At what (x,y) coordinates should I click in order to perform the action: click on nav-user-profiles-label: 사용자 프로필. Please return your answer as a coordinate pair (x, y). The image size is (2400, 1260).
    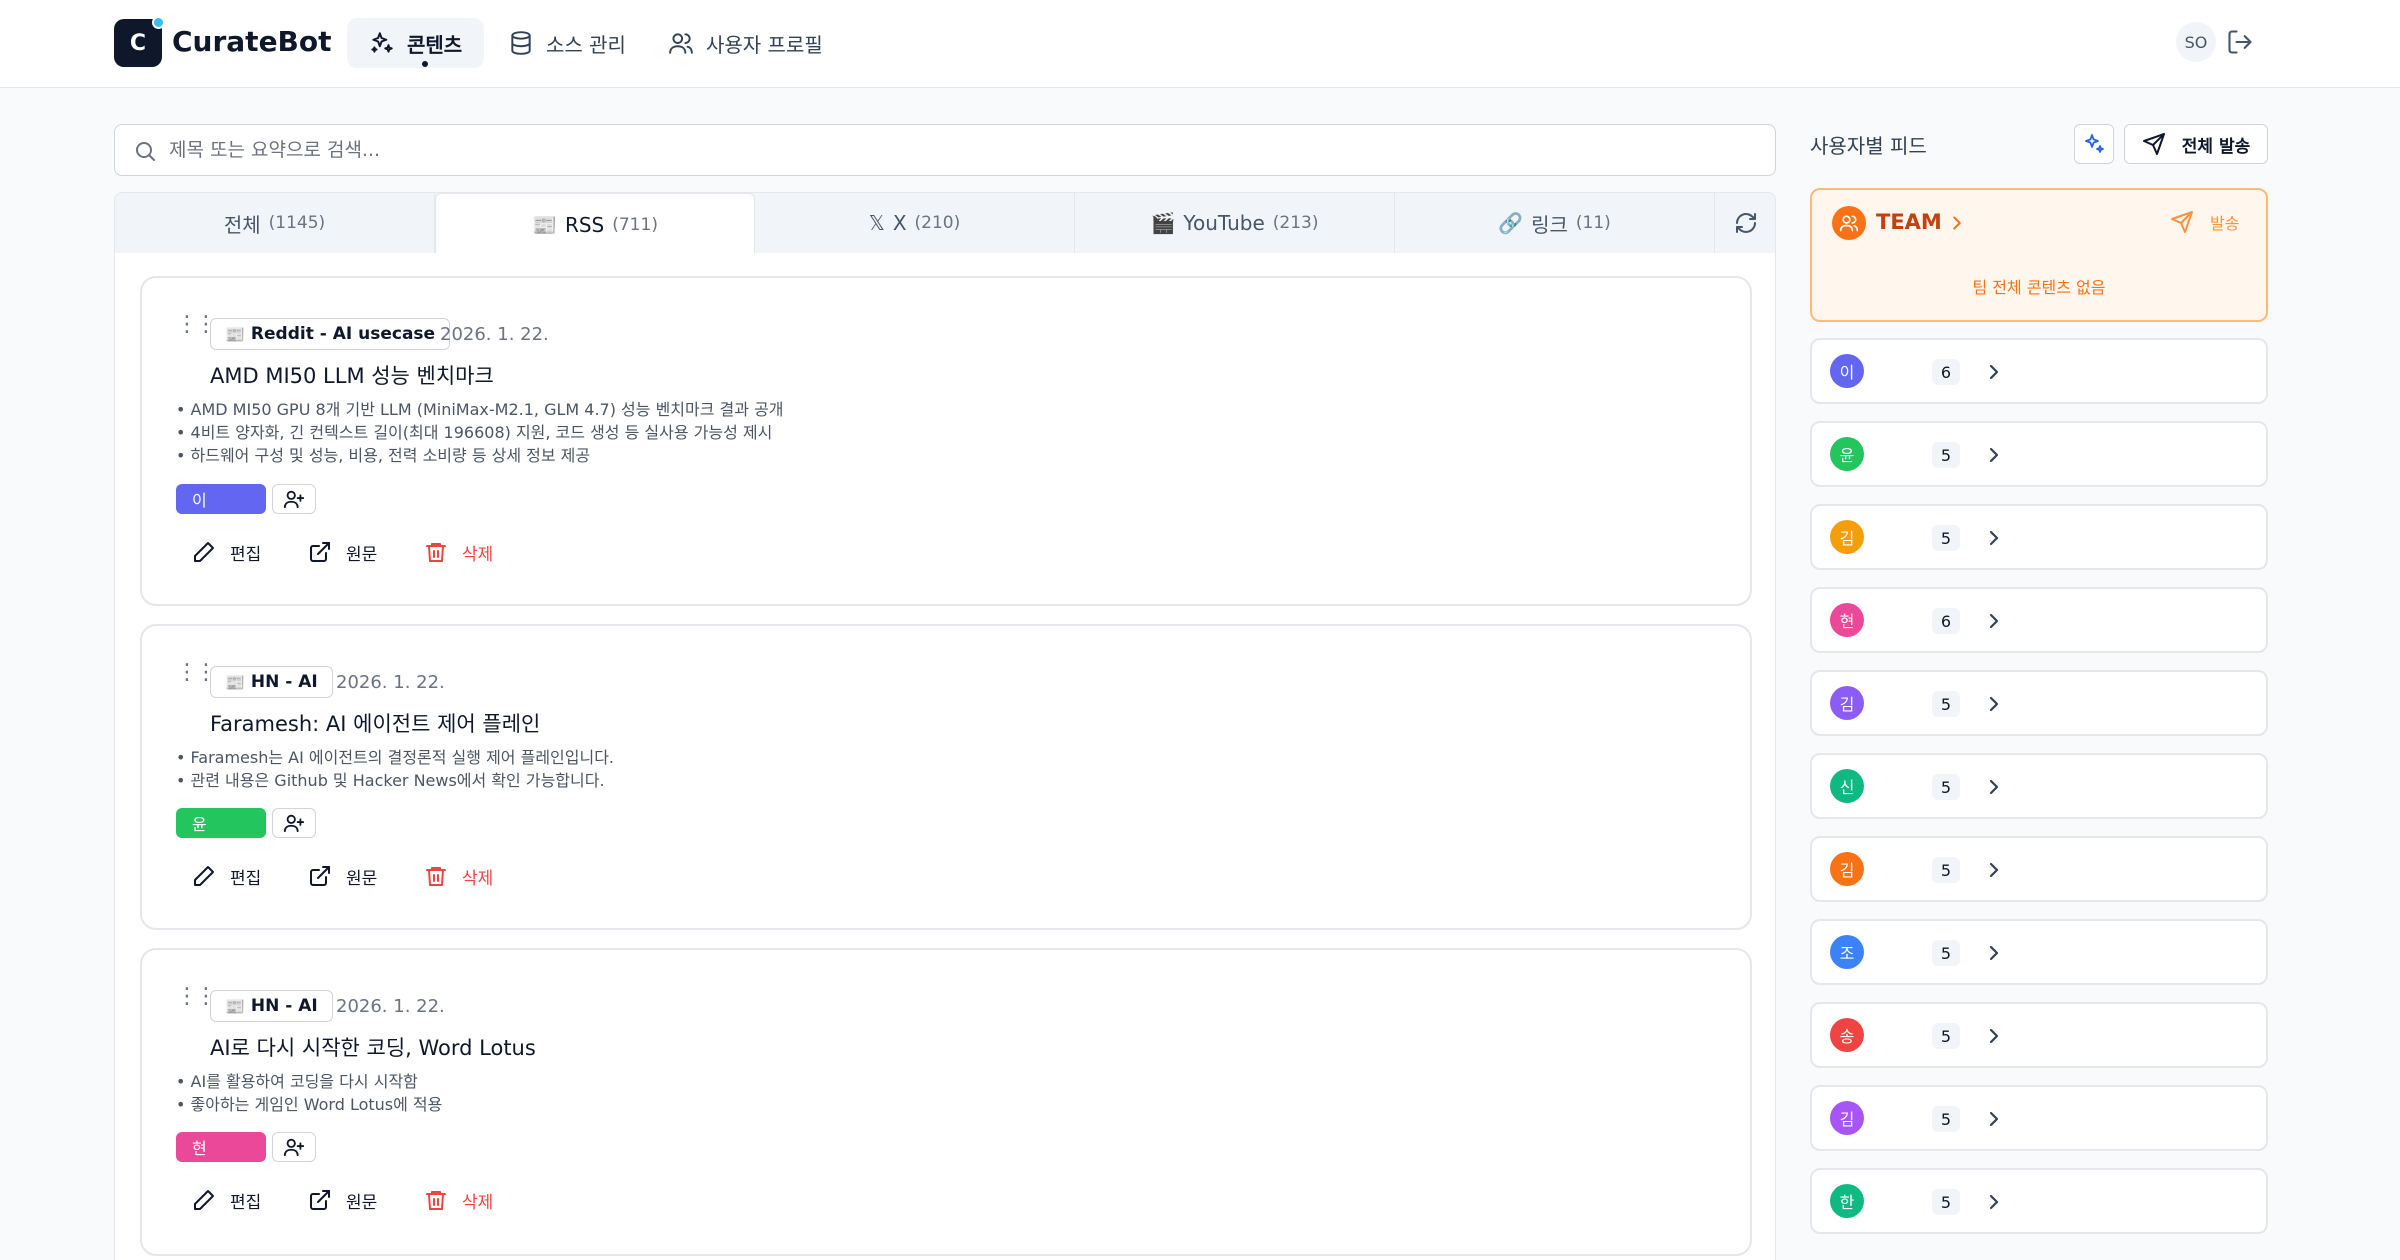
    Looking at the image, I should click on (764, 44).